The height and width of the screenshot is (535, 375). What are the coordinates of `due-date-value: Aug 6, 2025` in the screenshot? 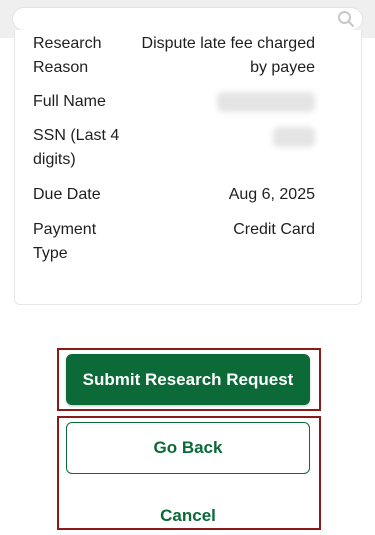 It's located at (271, 194).